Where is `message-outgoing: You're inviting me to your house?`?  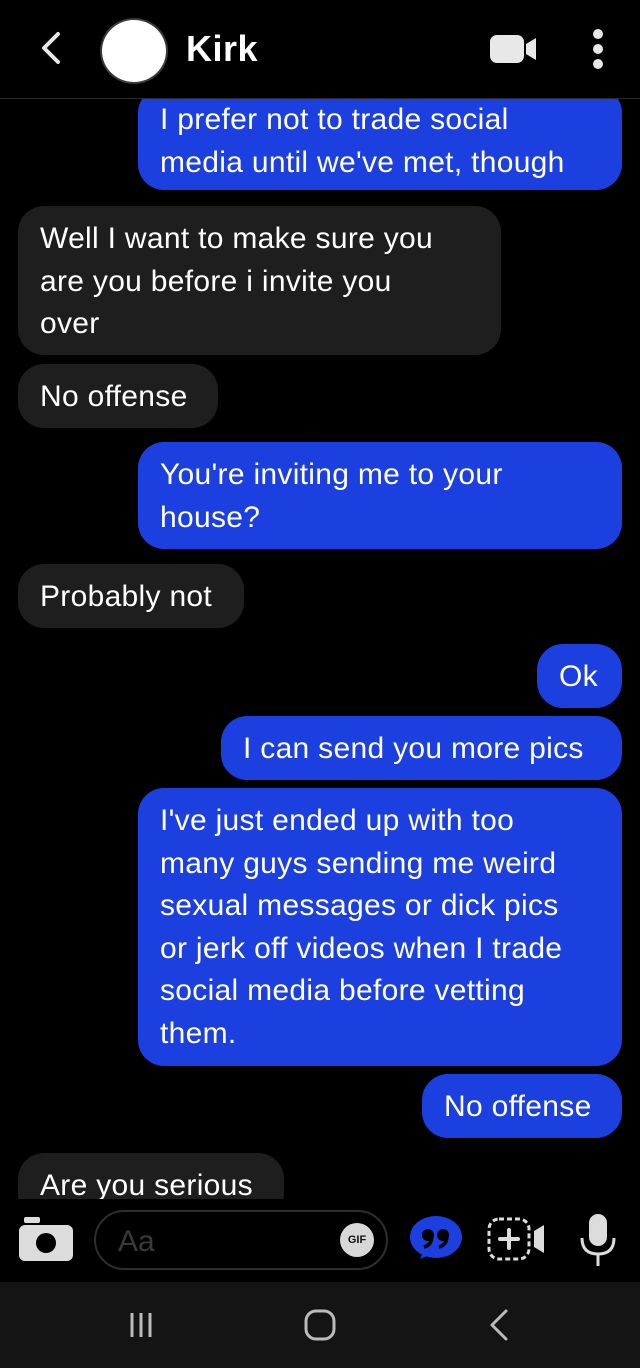
message-outgoing: You're inviting me to your house? is located at coordinates (380, 495).